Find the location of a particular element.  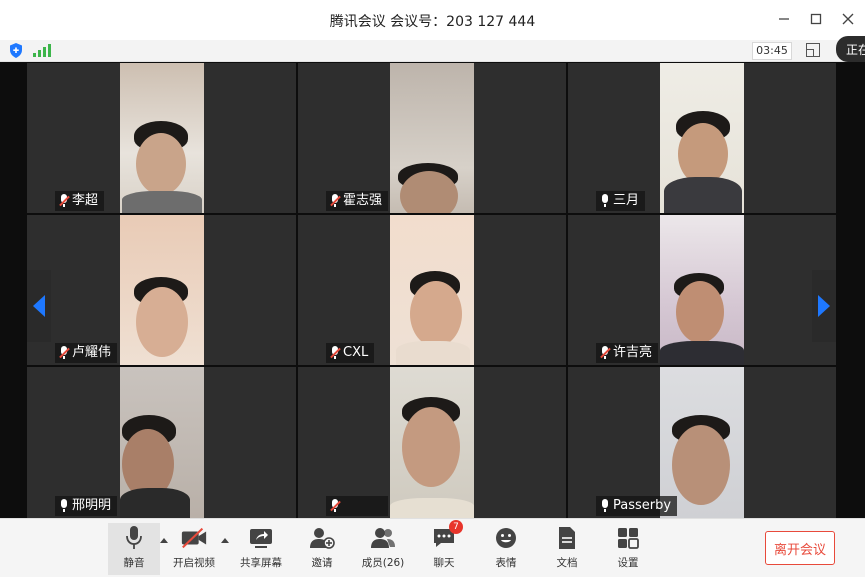

participant-tile: 邢明明 is located at coordinates (161, 442).